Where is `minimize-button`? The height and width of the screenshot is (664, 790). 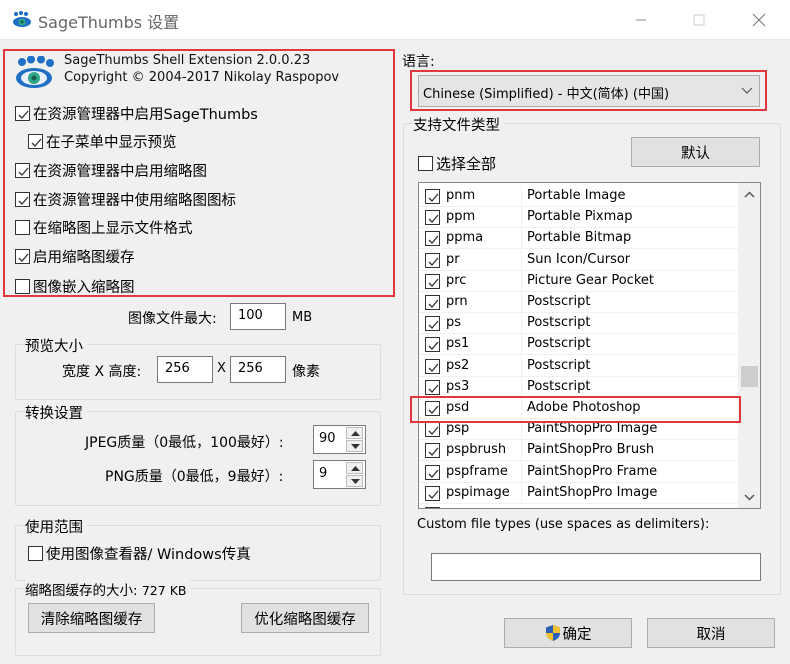
minimize-button is located at coordinates (641, 20).